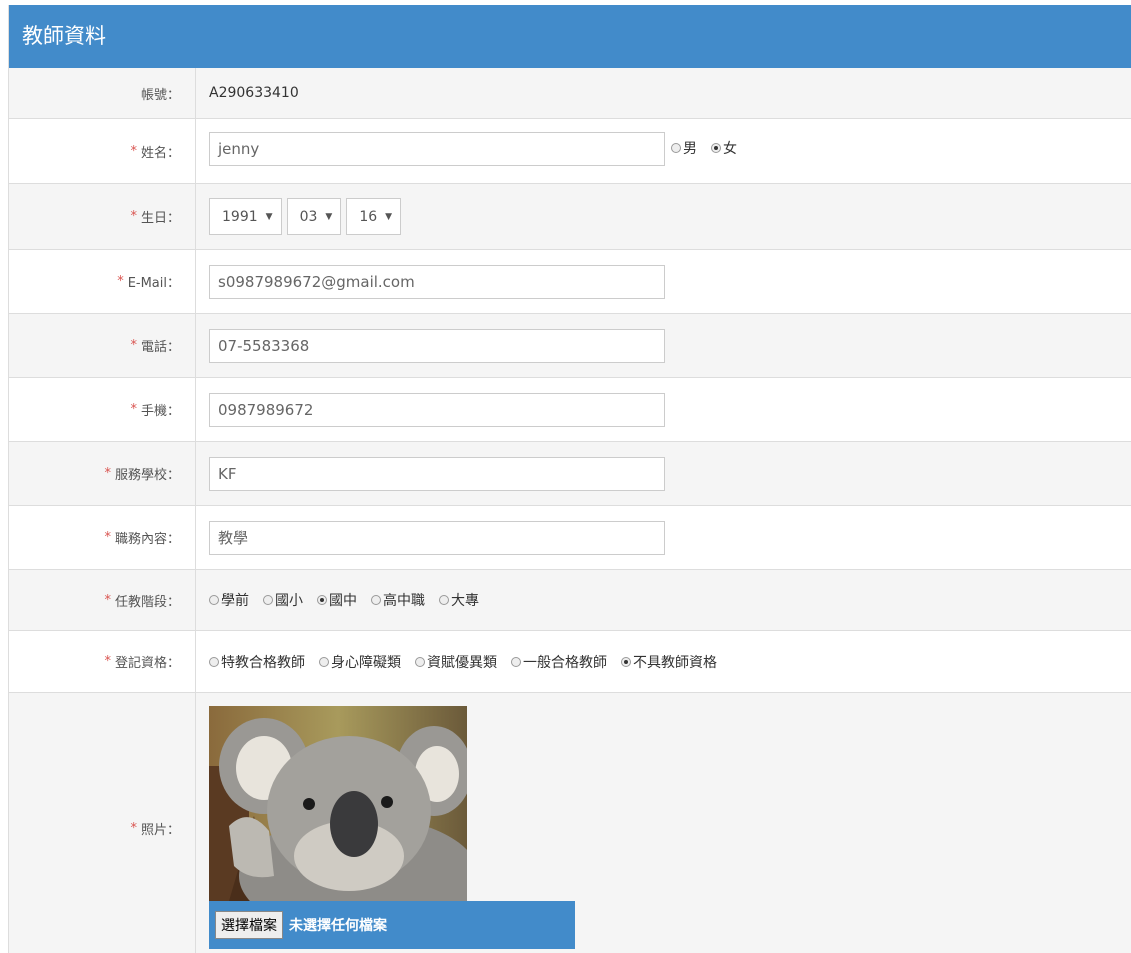 Image resolution: width=1131 pixels, height=953 pixels. What do you see at coordinates (459, 600) in the screenshot?
I see `stage-radio-college: 大專` at bounding box center [459, 600].